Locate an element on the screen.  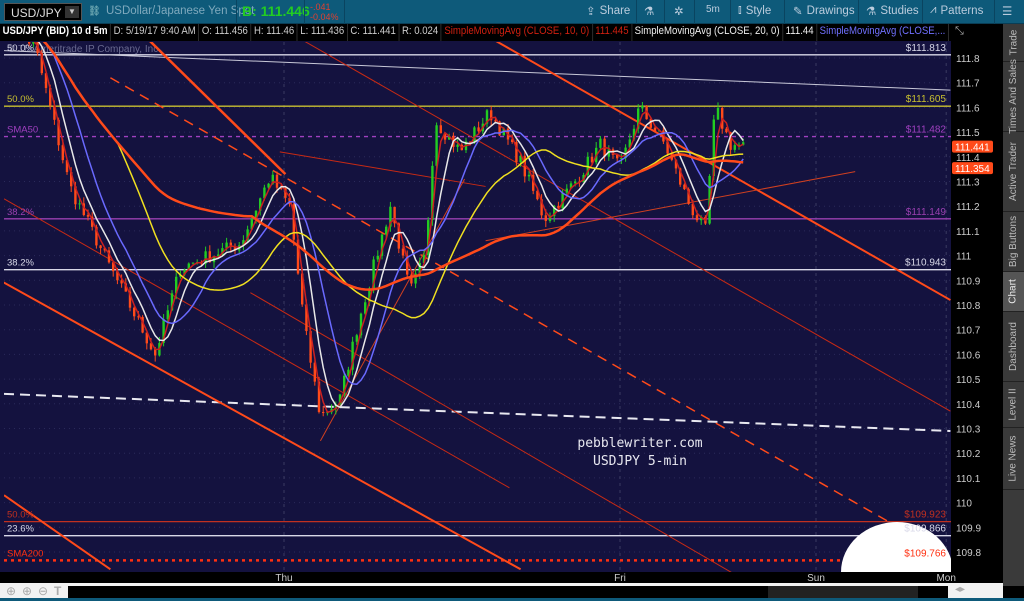
level-label-left: SMA200 is located at coordinates (25, 553).